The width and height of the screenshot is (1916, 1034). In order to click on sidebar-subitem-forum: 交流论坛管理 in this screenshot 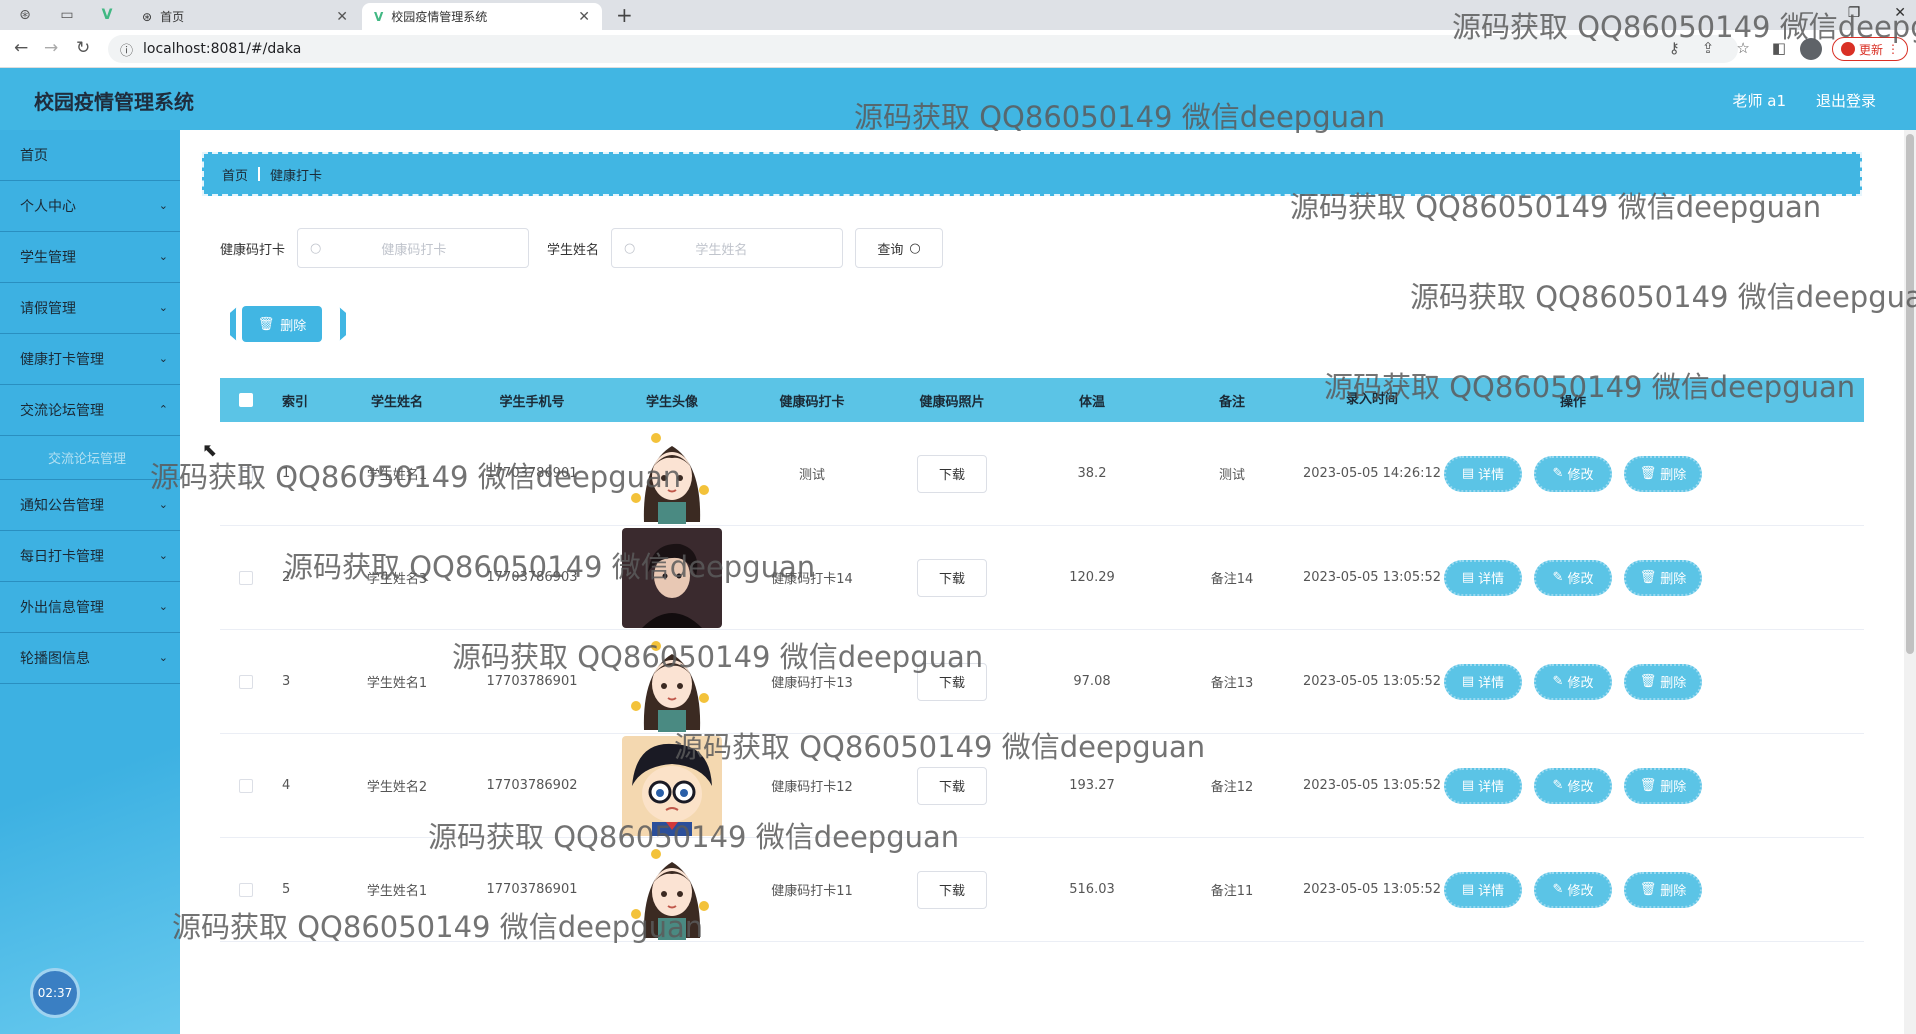, I will do `click(90, 458)`.